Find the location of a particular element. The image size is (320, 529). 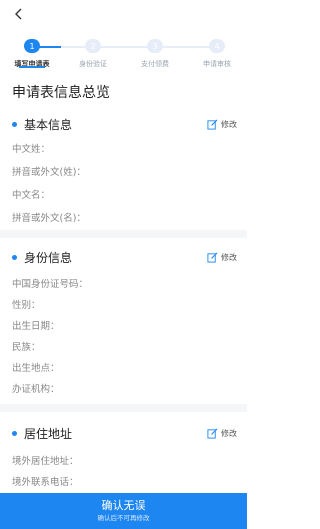

field-chinese-given-name: 中文名： is located at coordinates (31, 195).